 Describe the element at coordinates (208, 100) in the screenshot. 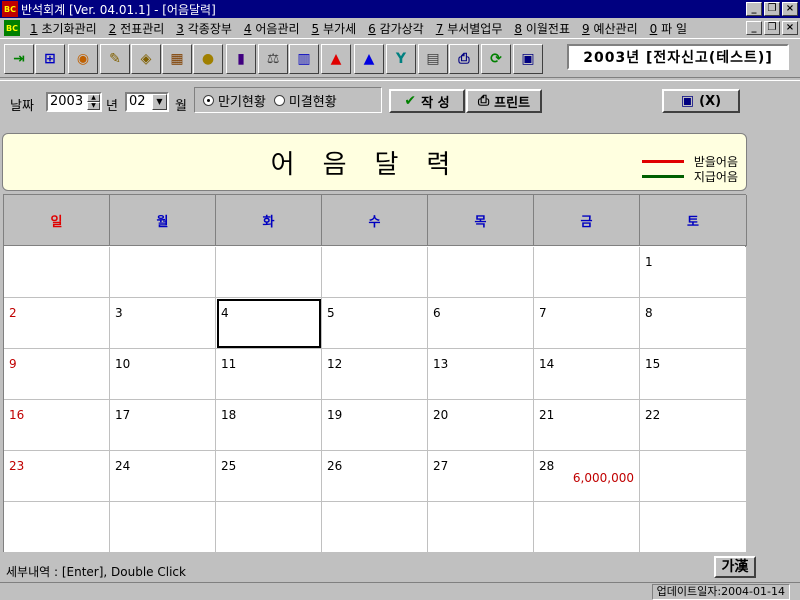

I see `radio-selected-icon` at that location.